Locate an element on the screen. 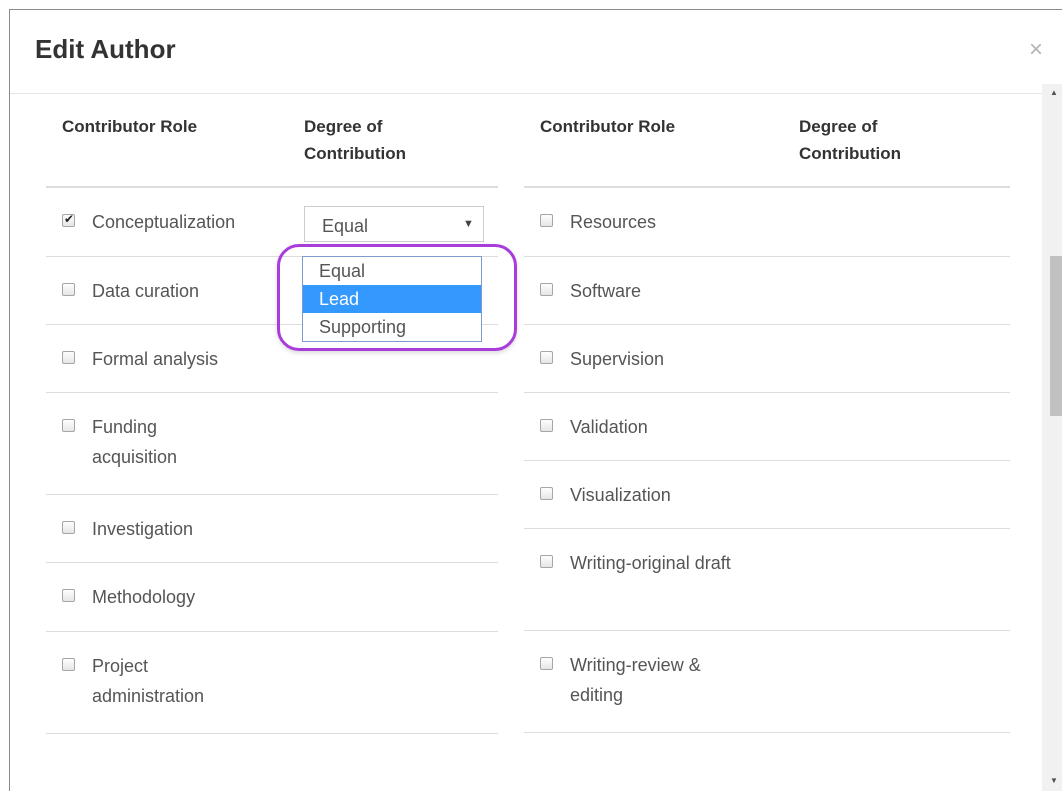 The image size is (1062, 791). role-label: Project administration is located at coordinates (148, 681).